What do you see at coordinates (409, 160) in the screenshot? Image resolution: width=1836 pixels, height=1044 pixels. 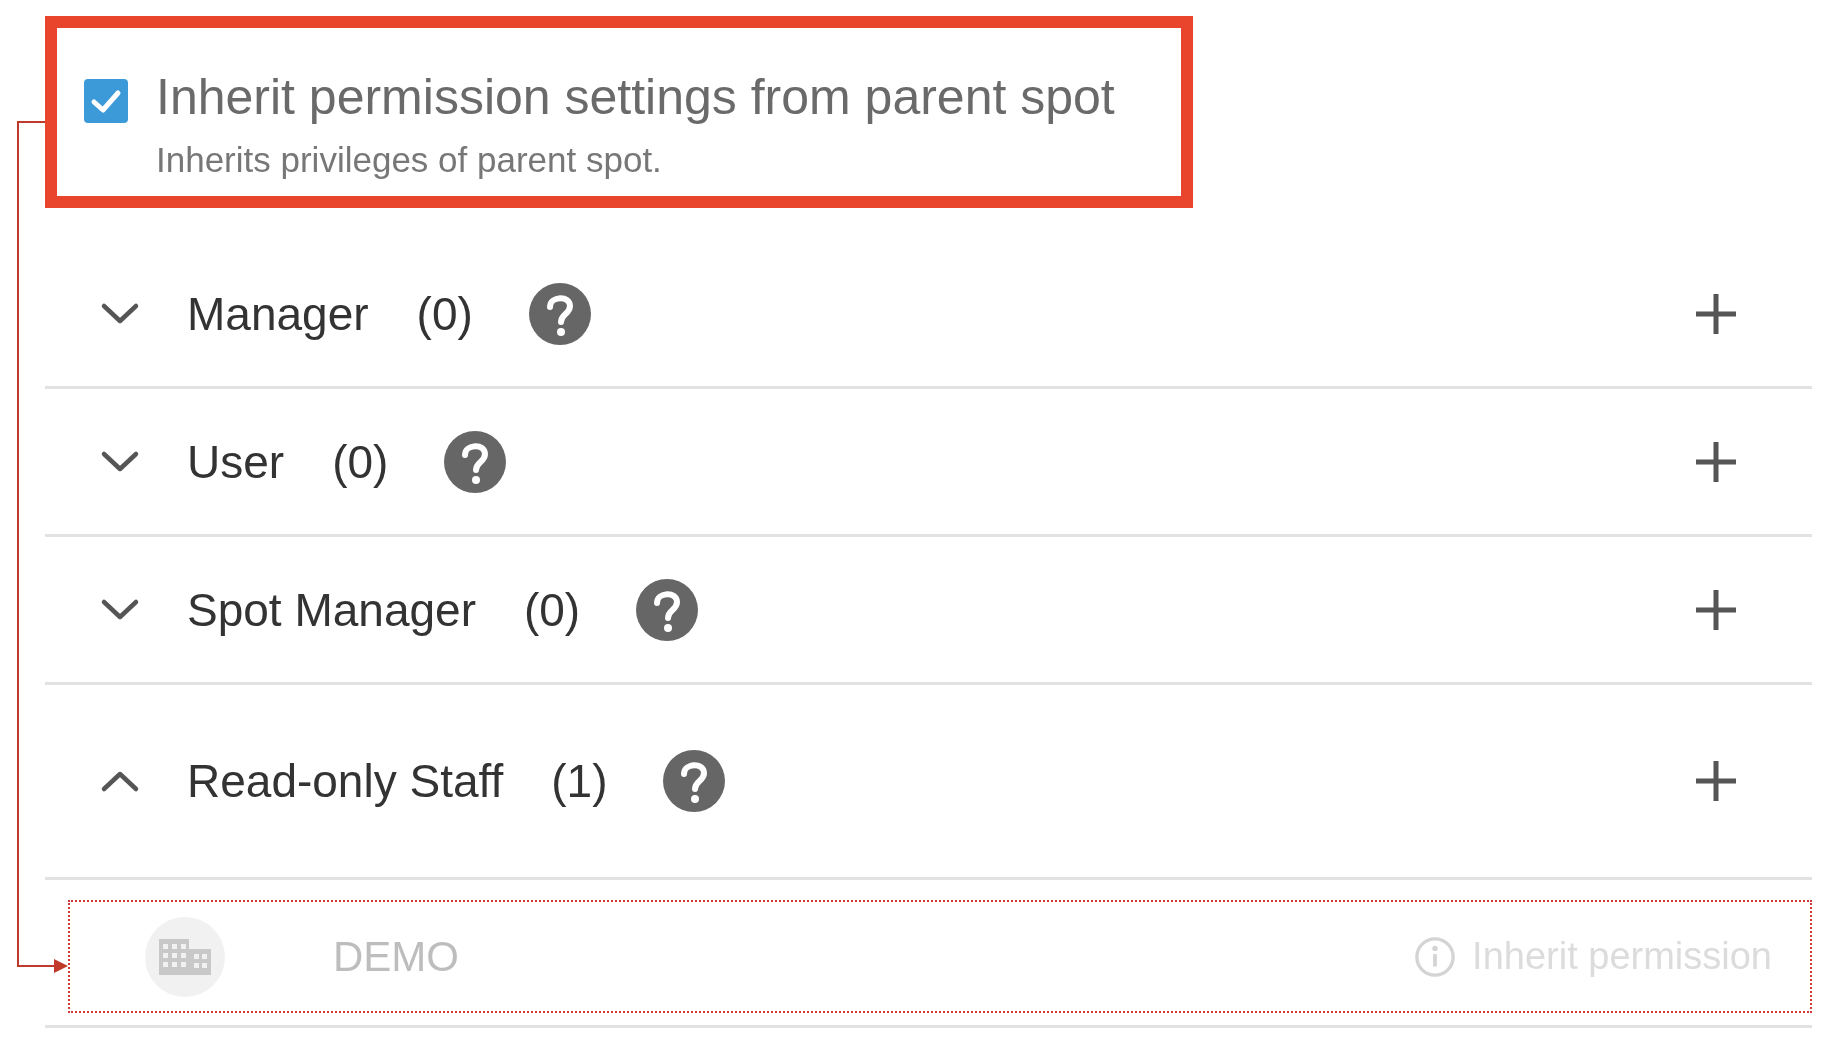 I see `setting-description: Inherits privileges of parent spot.` at bounding box center [409, 160].